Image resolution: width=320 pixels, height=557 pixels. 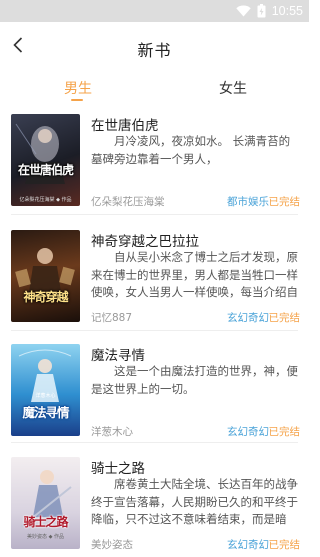 I want to click on book-cover: 骑士之路 美妙姿态 ◆ 作品, so click(x=45, y=503).